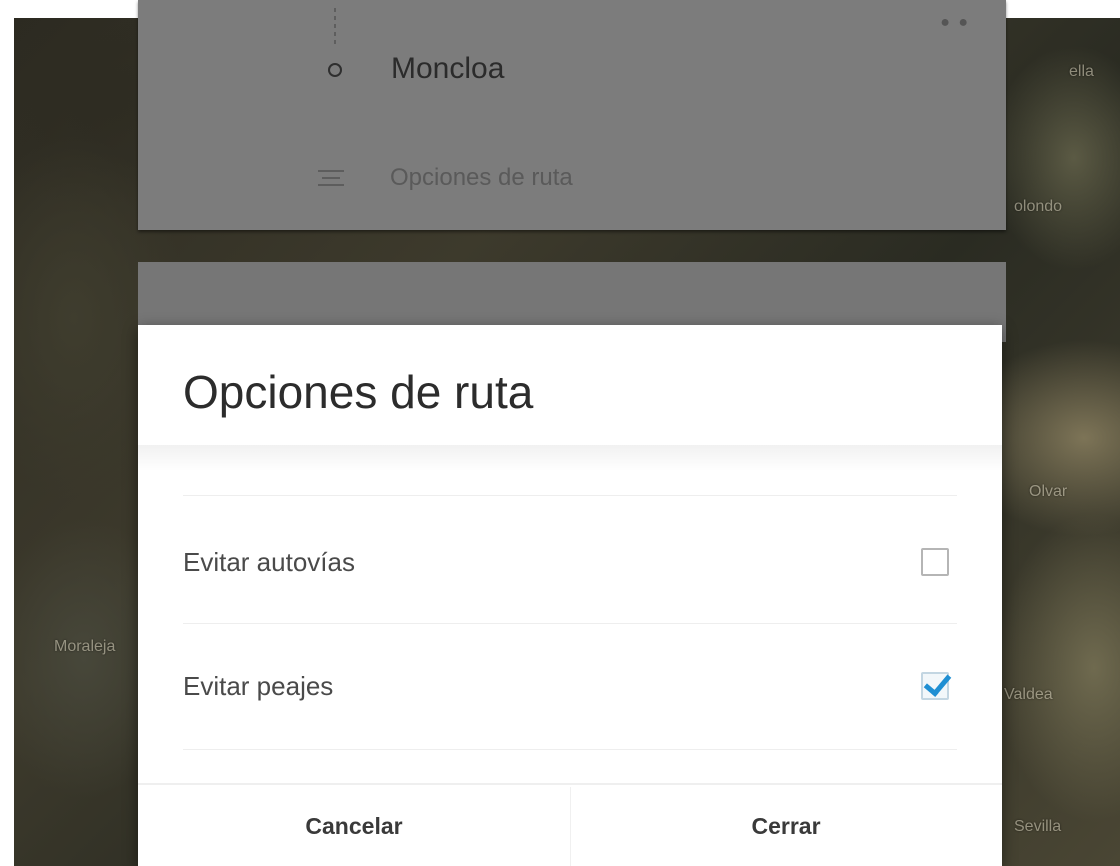  Describe the element at coordinates (955, 23) in the screenshot. I see `more-options-icon: ● ●` at that location.